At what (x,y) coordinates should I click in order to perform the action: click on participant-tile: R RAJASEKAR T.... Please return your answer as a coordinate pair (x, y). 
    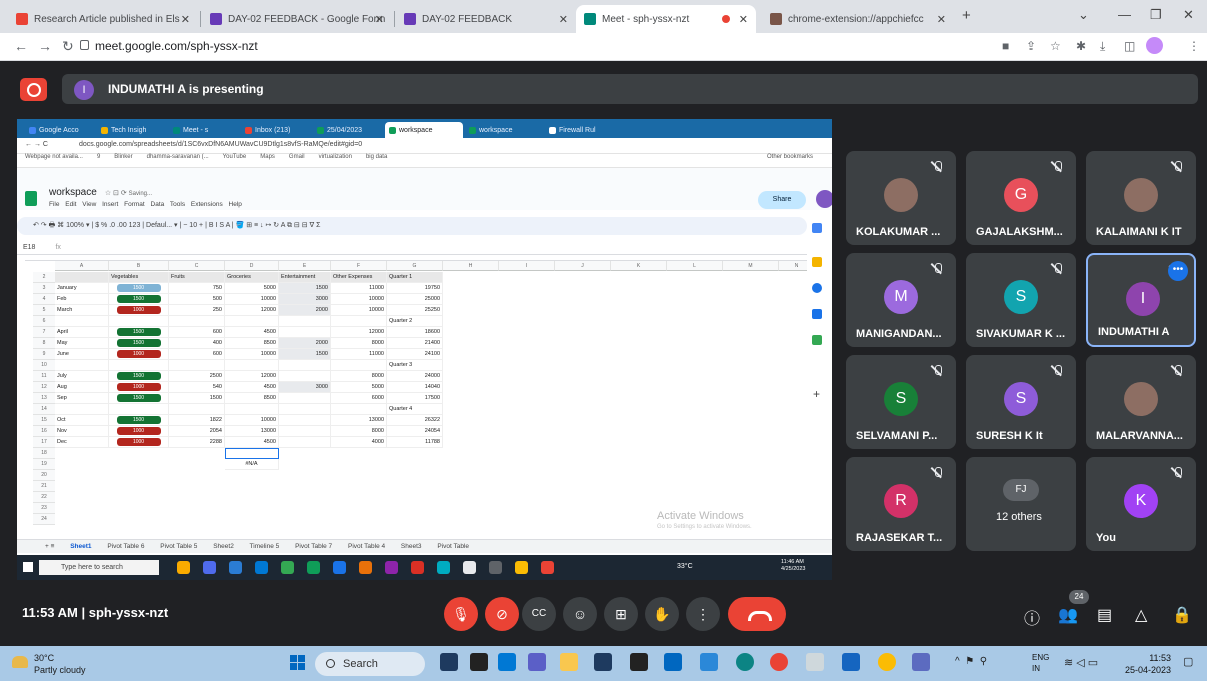
    Looking at the image, I should click on (901, 504).